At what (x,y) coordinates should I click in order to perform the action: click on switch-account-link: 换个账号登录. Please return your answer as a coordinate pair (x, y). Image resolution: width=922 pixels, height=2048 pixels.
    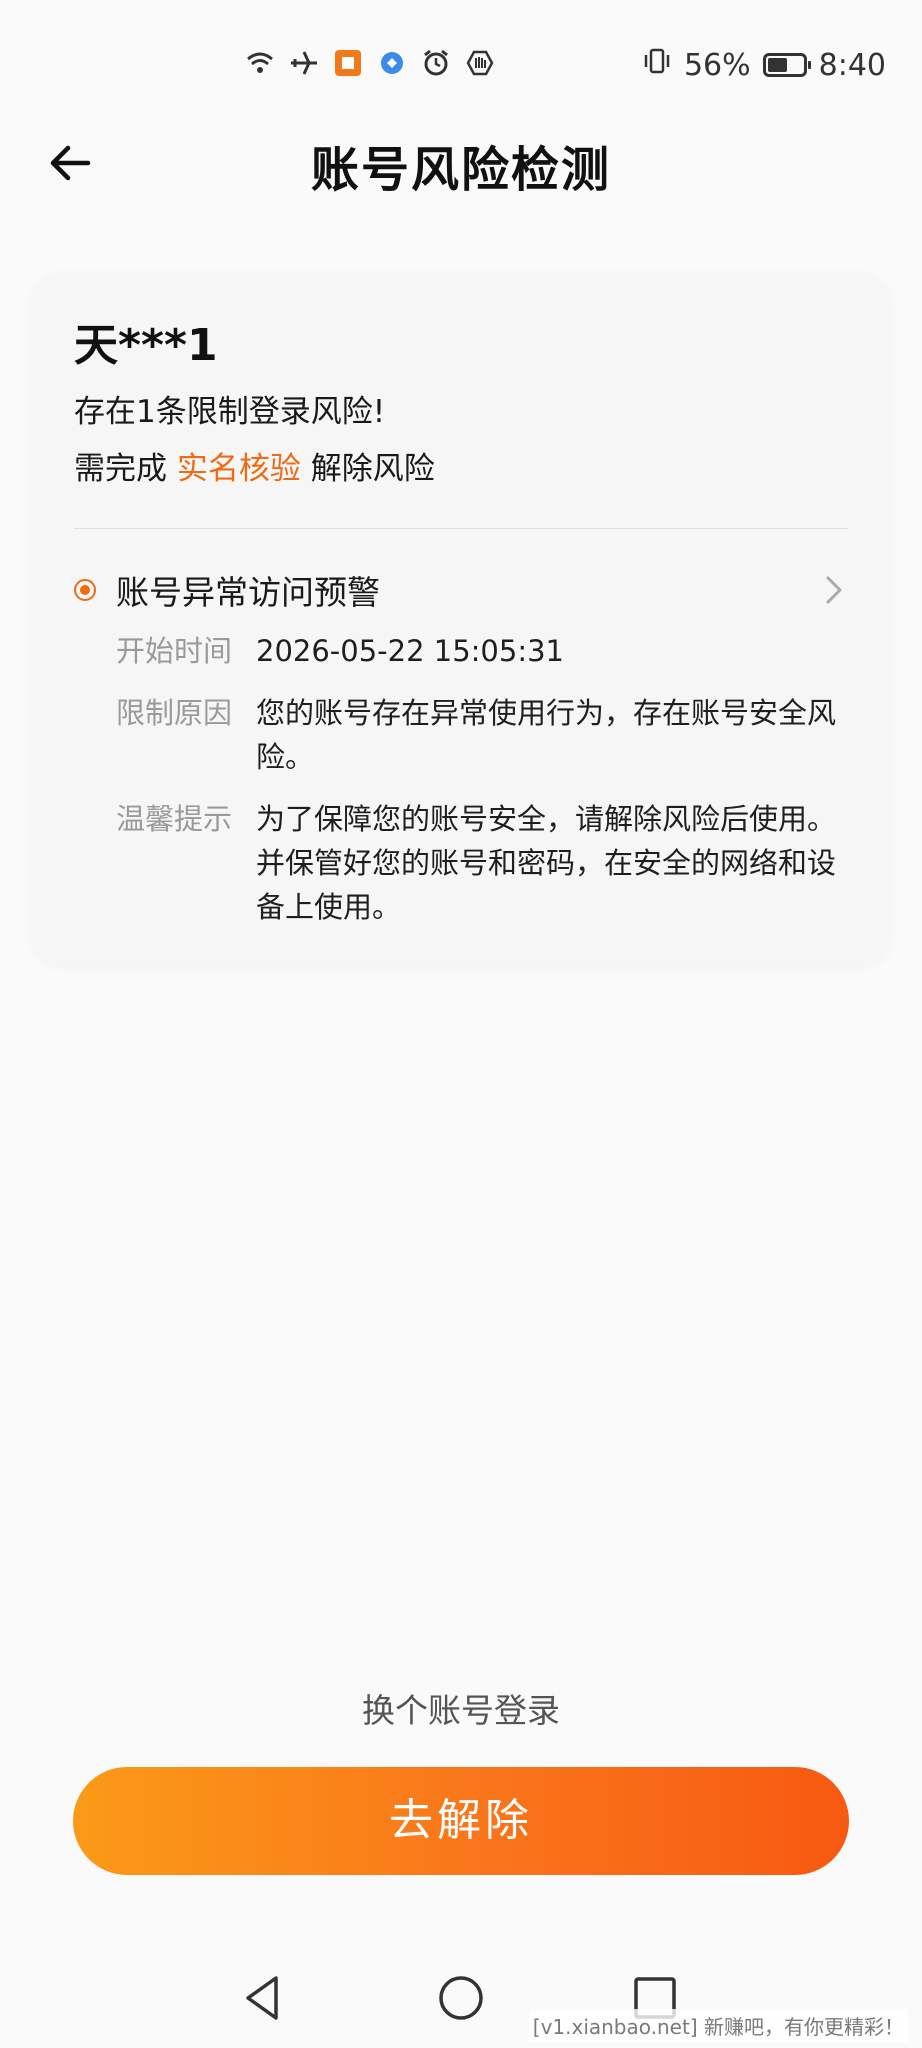
    Looking at the image, I should click on (461, 1708).